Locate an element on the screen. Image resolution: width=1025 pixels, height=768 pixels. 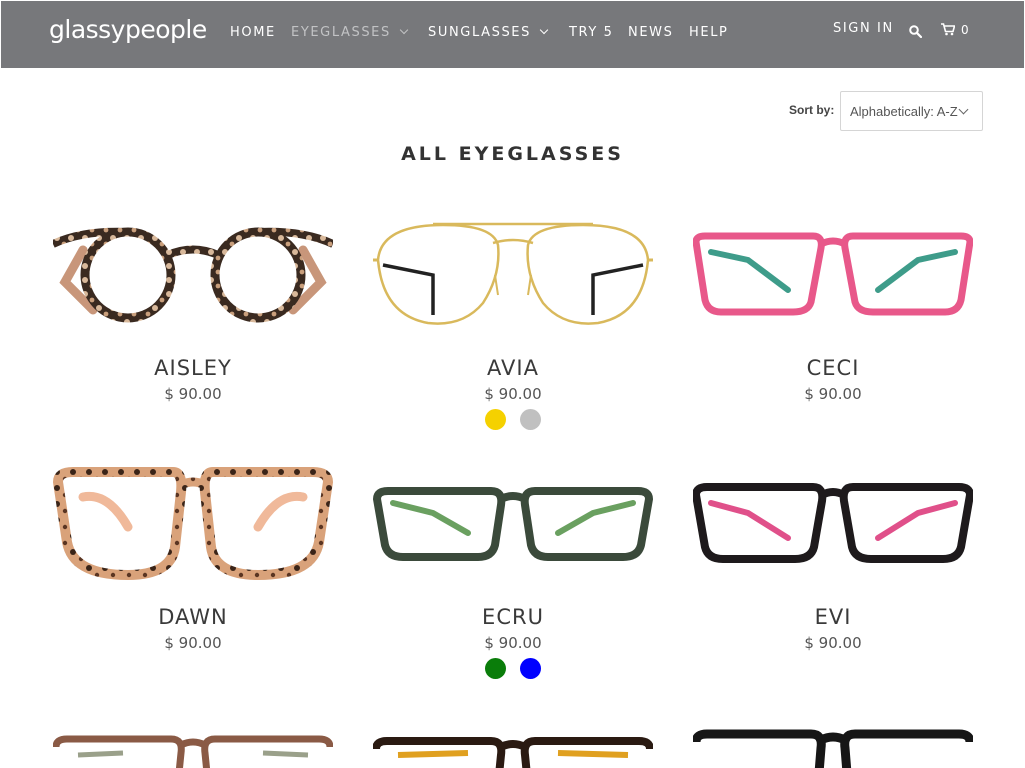
nav-eyeglasses: EYEGLASSES is located at coordinates (350, 33).